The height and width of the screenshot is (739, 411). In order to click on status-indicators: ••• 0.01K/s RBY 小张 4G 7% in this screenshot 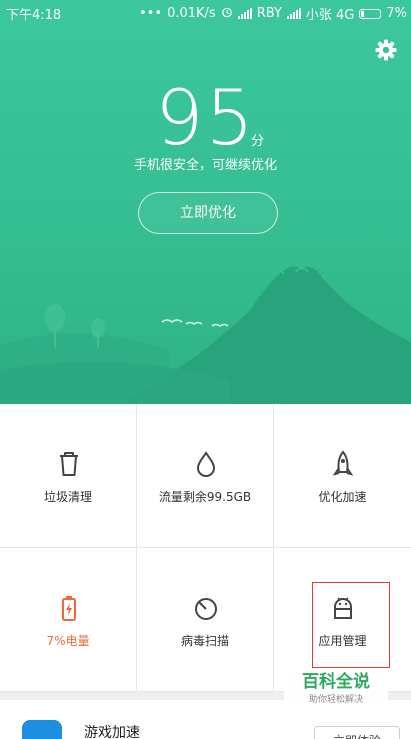, I will do `click(273, 13)`.